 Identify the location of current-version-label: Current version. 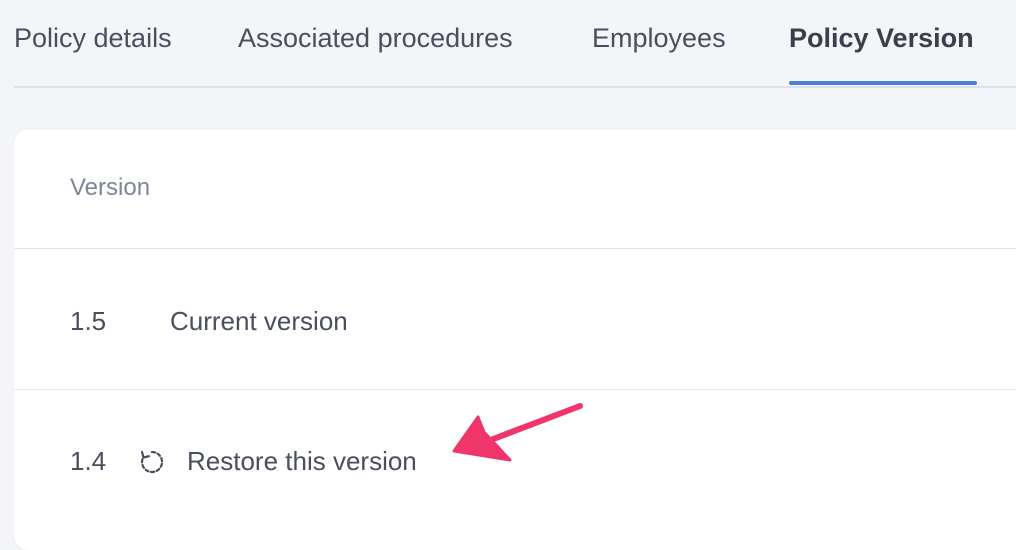
(259, 321).